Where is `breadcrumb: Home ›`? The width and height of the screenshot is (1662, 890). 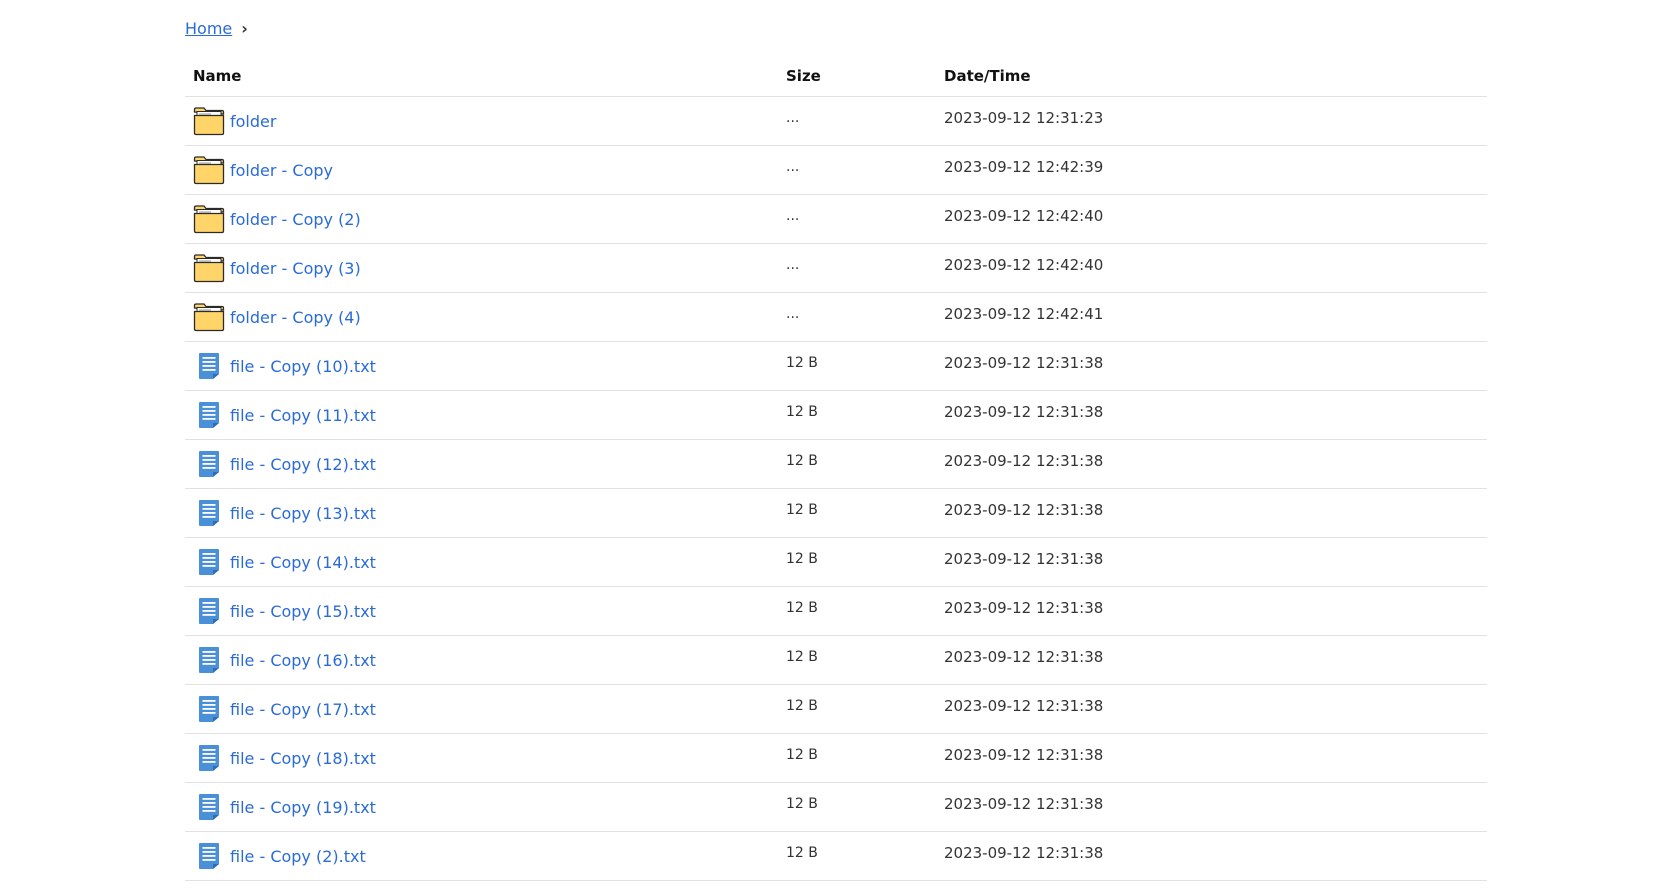 breadcrumb: Home › is located at coordinates (216, 28).